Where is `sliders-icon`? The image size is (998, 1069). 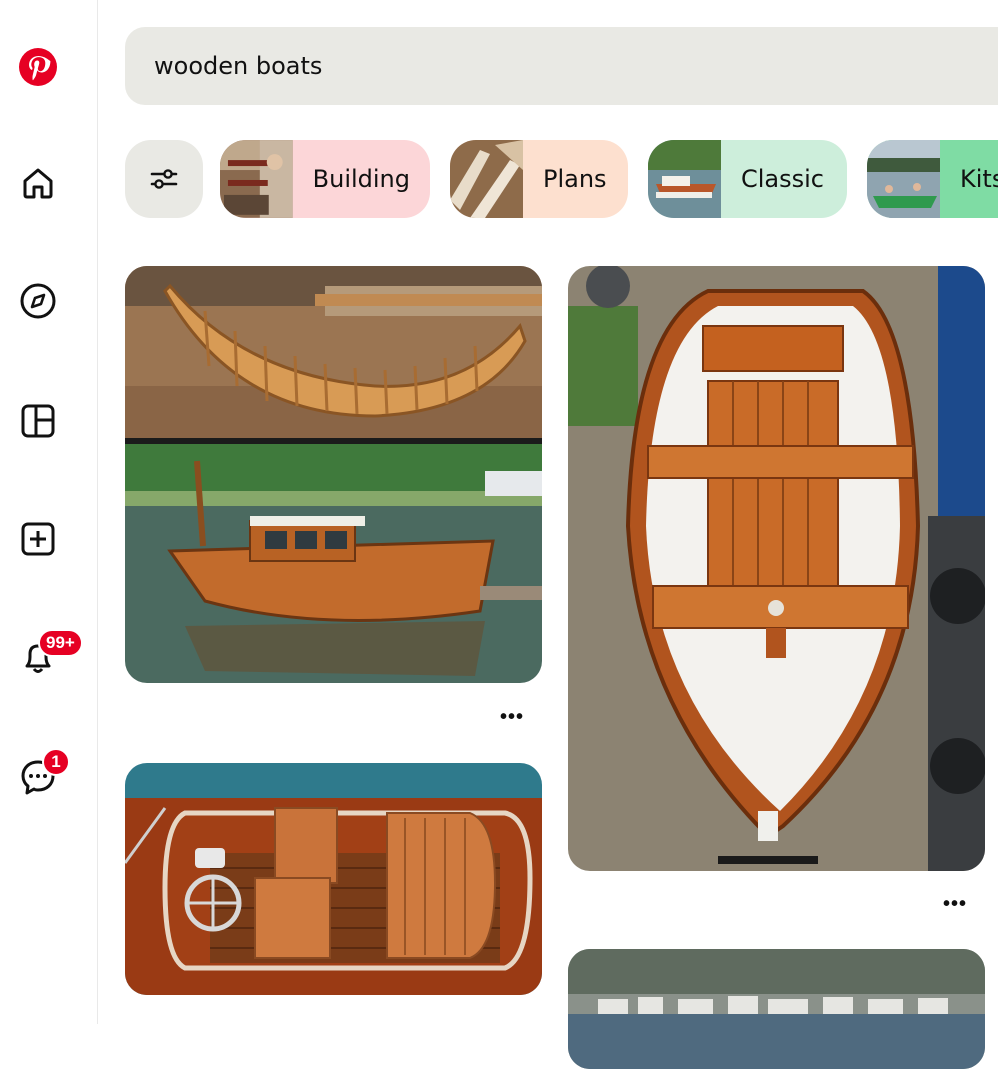
sliders-icon is located at coordinates (164, 179).